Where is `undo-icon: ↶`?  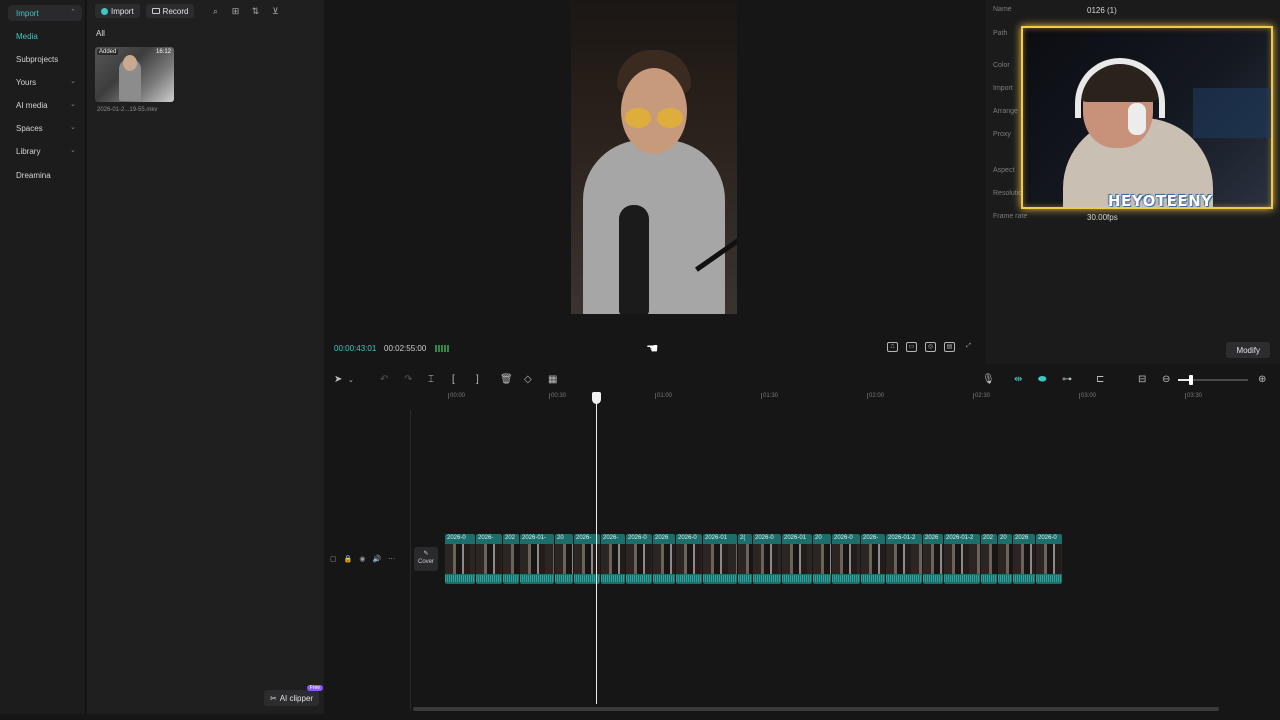
undo-icon: ↶ is located at coordinates (384, 379).